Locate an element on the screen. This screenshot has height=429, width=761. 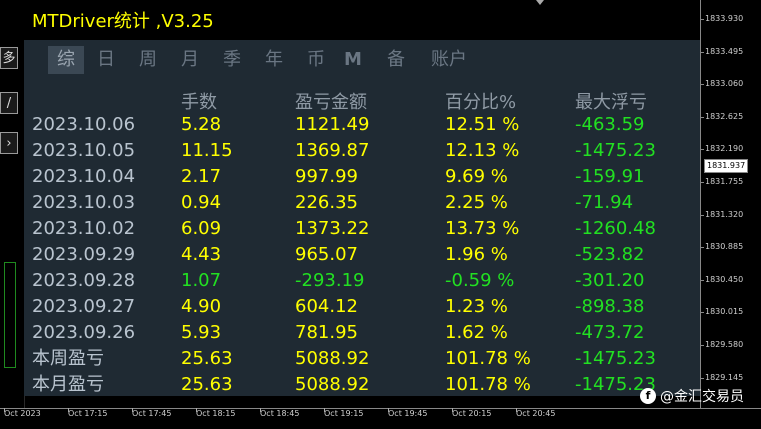
row-max-drawdown: -1260.48 is located at coordinates (615, 228).